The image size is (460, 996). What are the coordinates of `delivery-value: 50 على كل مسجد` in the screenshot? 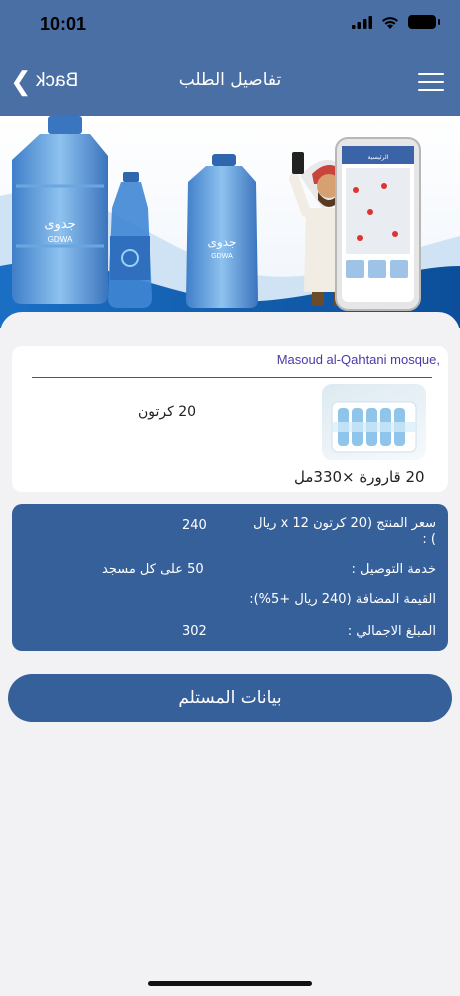 It's located at (153, 569).